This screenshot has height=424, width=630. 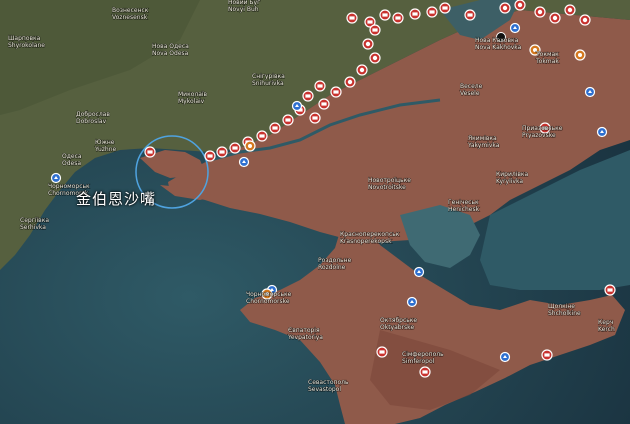 What do you see at coordinates (26, 42) in the screenshot?
I see `place-label: Шарповка Shyrokolane` at bounding box center [26, 42].